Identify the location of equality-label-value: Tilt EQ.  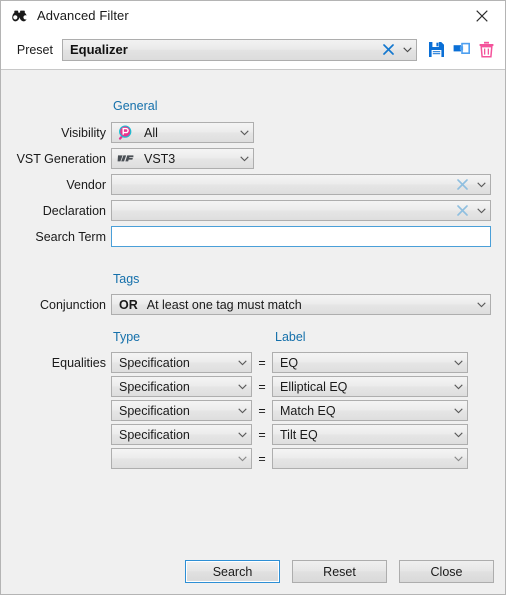
(299, 434).